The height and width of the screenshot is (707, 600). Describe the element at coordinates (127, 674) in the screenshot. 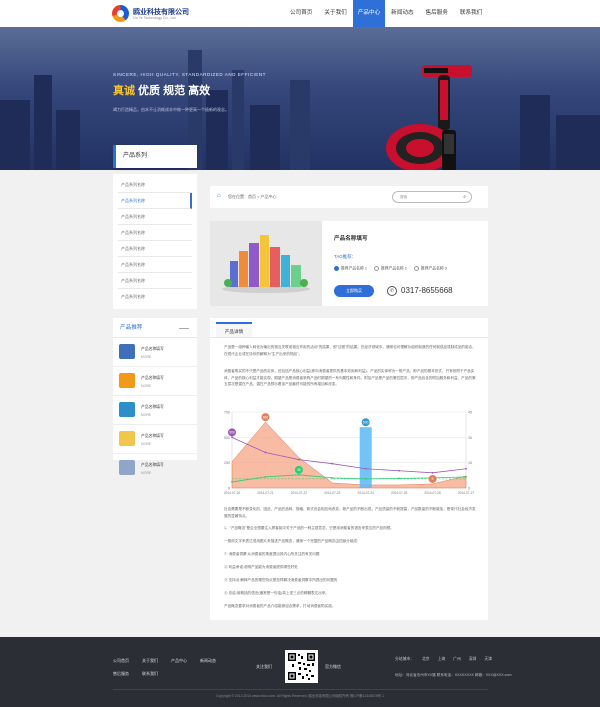

I see `footer-link: 售后服务` at that location.